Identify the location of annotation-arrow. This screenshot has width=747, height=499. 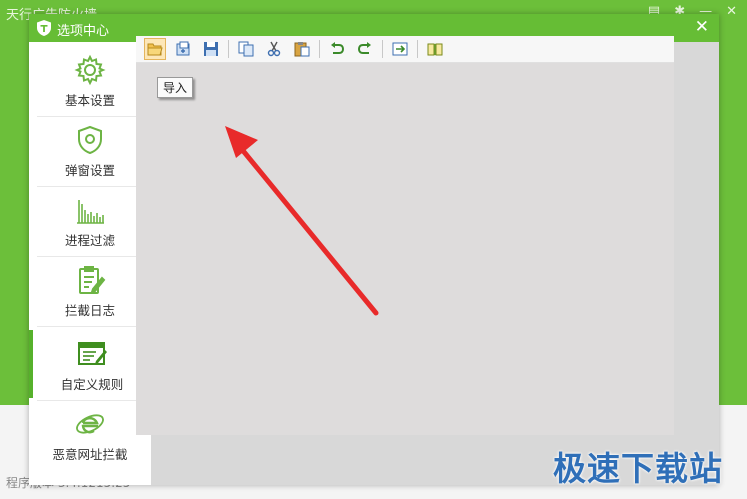
(302, 221).